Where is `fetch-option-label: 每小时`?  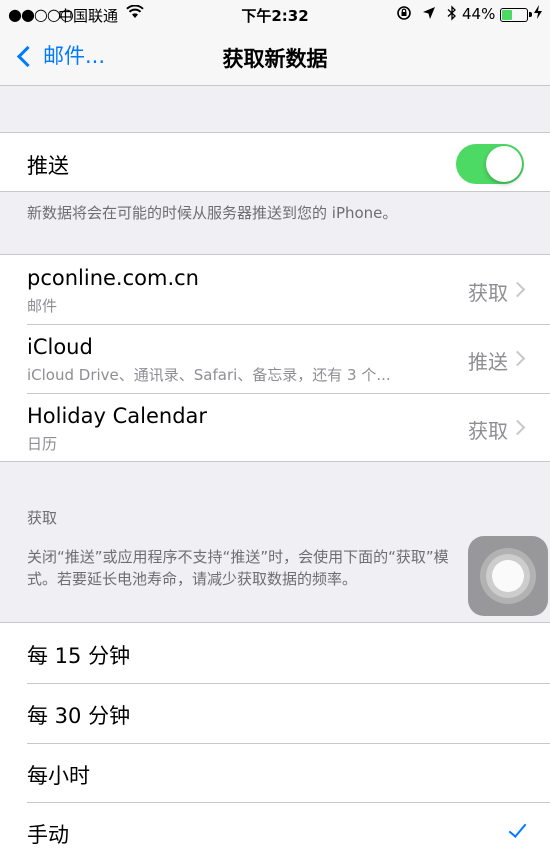 fetch-option-label: 每小时 is located at coordinates (58, 776).